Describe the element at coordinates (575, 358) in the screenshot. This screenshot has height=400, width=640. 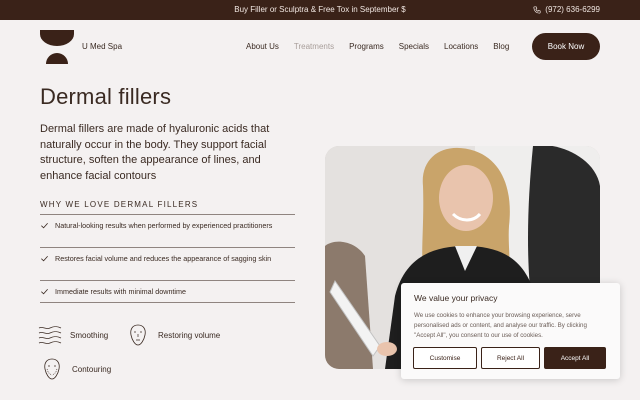
I see `accept-all-button: Accept All` at that location.